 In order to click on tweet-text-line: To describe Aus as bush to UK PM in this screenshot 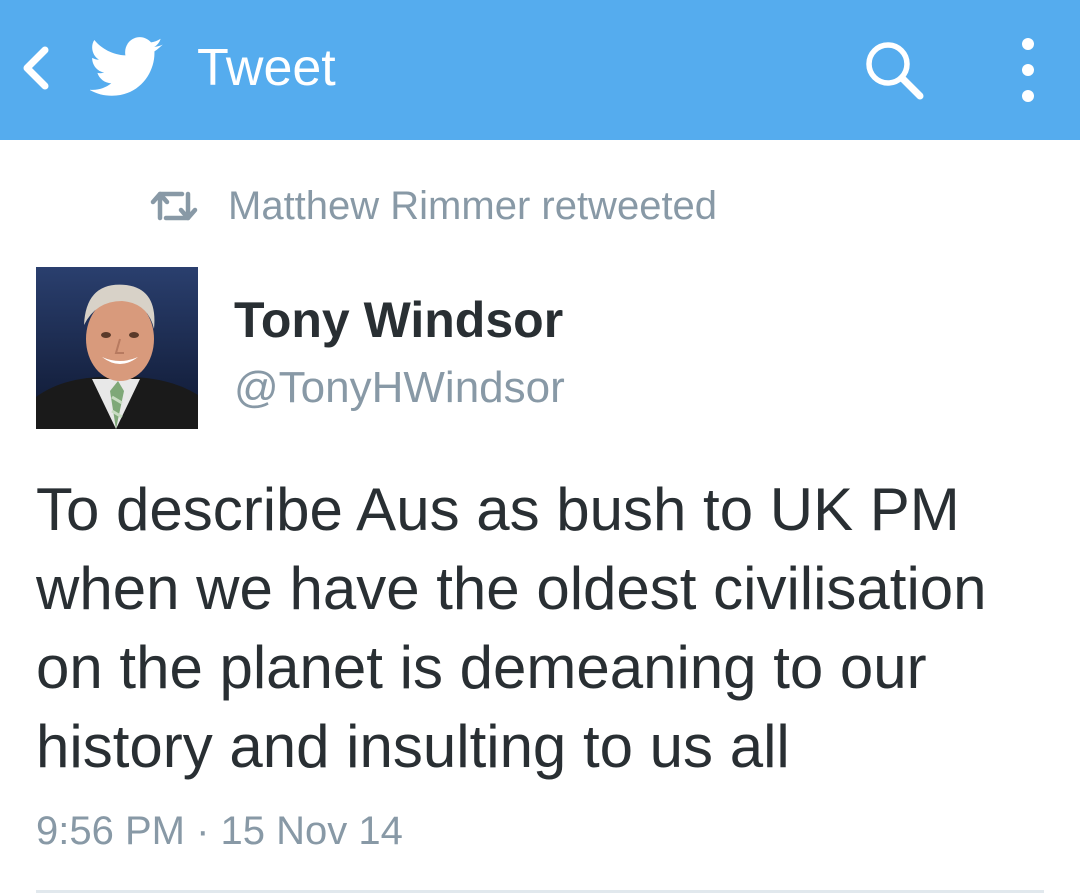, I will do `click(498, 509)`.